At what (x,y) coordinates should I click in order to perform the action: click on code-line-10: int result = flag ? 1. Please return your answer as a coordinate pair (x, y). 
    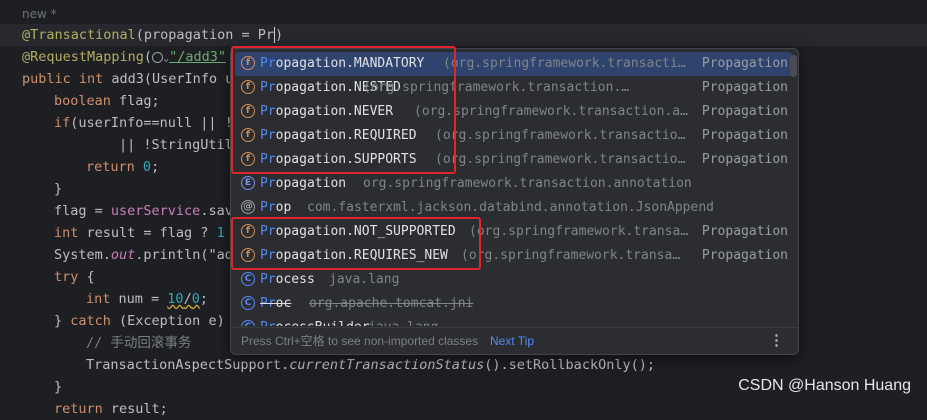
    Looking at the image, I should click on (139, 233).